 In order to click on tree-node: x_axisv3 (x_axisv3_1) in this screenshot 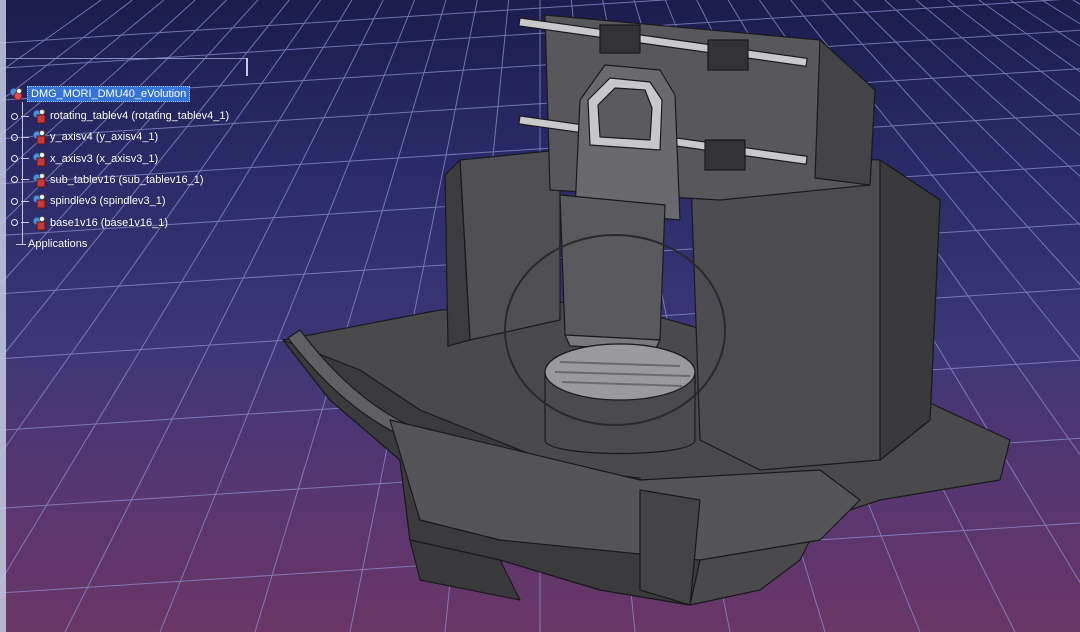, I will do `click(83, 159)`.